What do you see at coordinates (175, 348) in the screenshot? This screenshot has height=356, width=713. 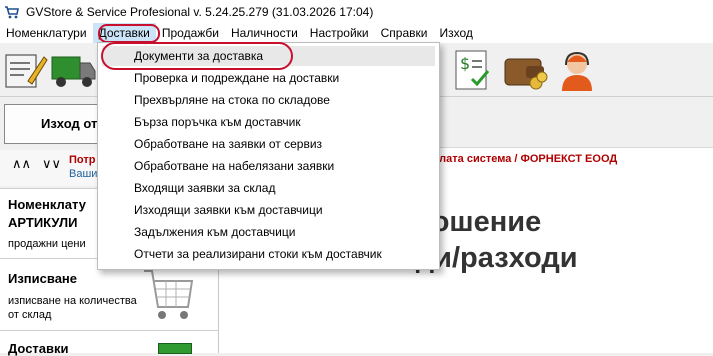 I see `green-box-icon` at bounding box center [175, 348].